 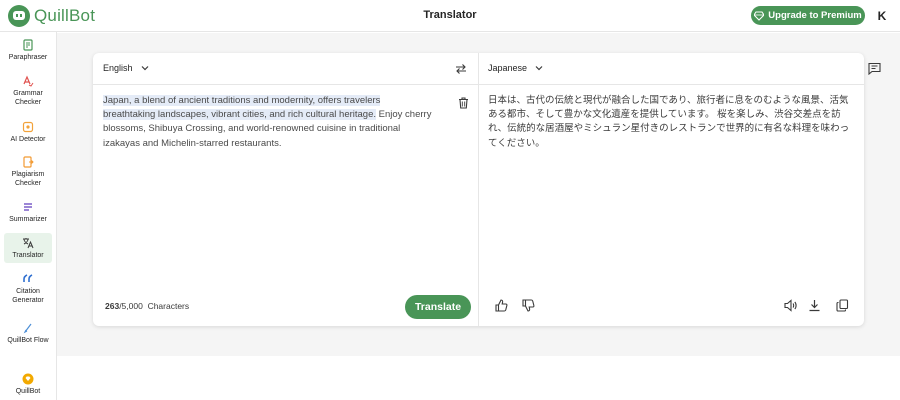 I want to click on citation-generator-icon, so click(x=28, y=279).